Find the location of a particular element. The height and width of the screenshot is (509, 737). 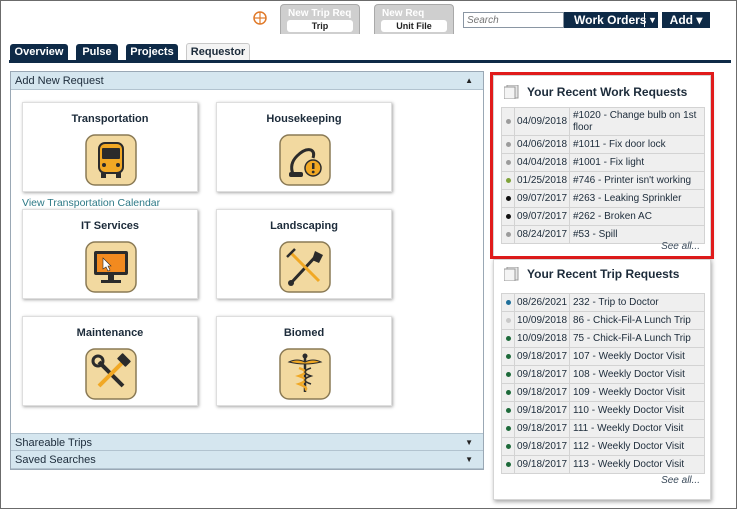

table-row: 09/18/2017 108 - Weekly Doctor Visit is located at coordinates (603, 374).